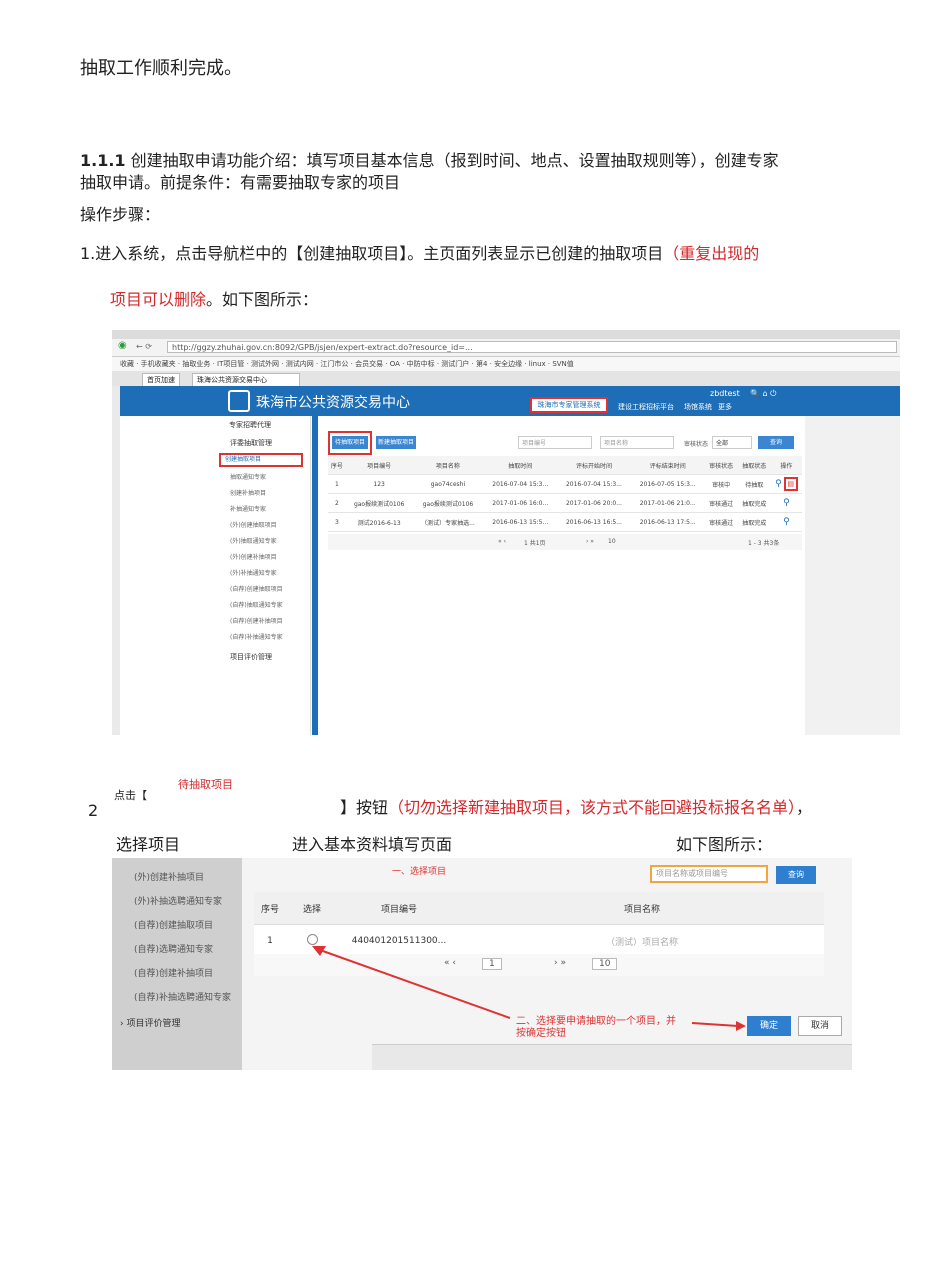 This screenshot has width=950, height=1262. Describe the element at coordinates (161, 380) in the screenshot. I see `browser-tab-1: 首页加速` at that location.